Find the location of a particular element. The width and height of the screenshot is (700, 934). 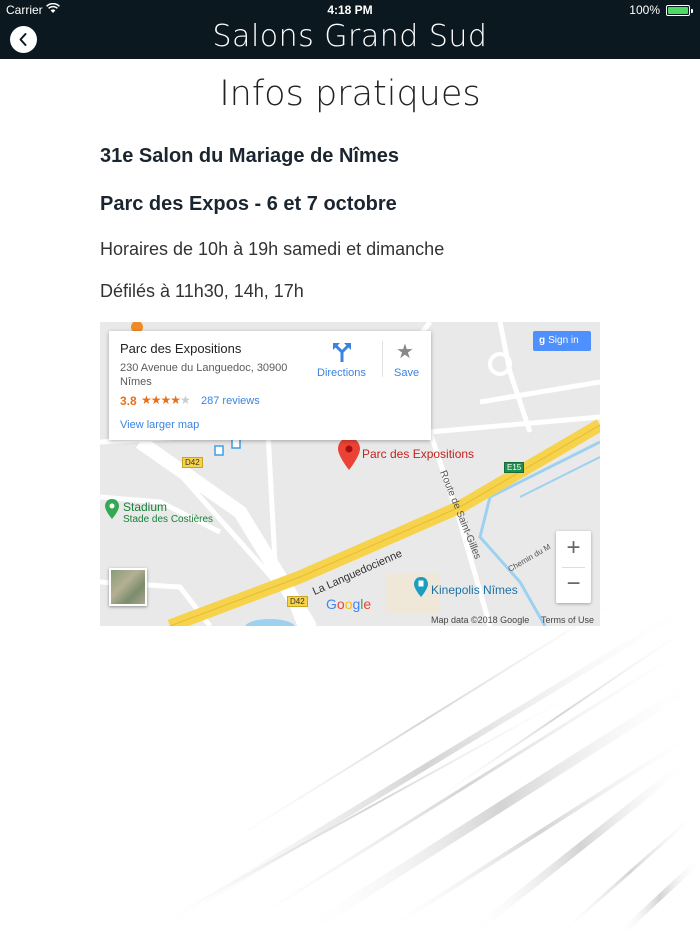

zoom-in-button: + is located at coordinates (573, 549).